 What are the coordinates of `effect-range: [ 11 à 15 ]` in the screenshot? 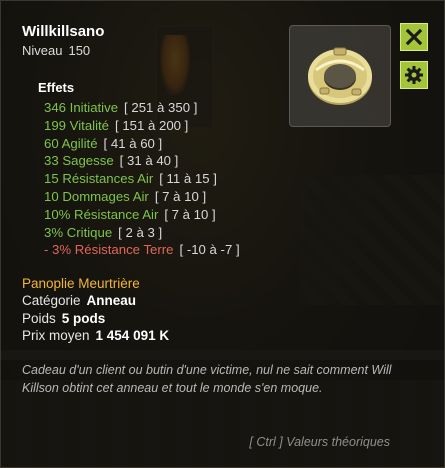 It's located at (188, 179).